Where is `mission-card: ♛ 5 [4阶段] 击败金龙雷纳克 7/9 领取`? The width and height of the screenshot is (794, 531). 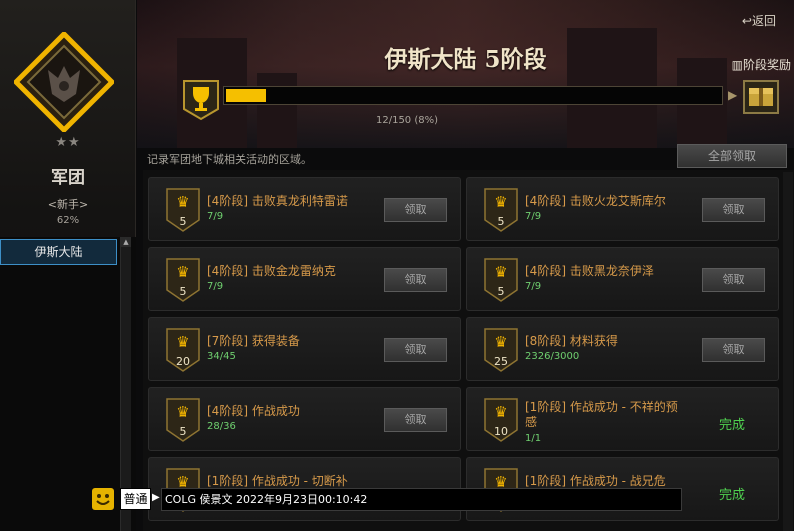 mission-card: ♛ 5 [4阶段] 击败金龙雷纳克 7/9 领取 is located at coordinates (304, 279).